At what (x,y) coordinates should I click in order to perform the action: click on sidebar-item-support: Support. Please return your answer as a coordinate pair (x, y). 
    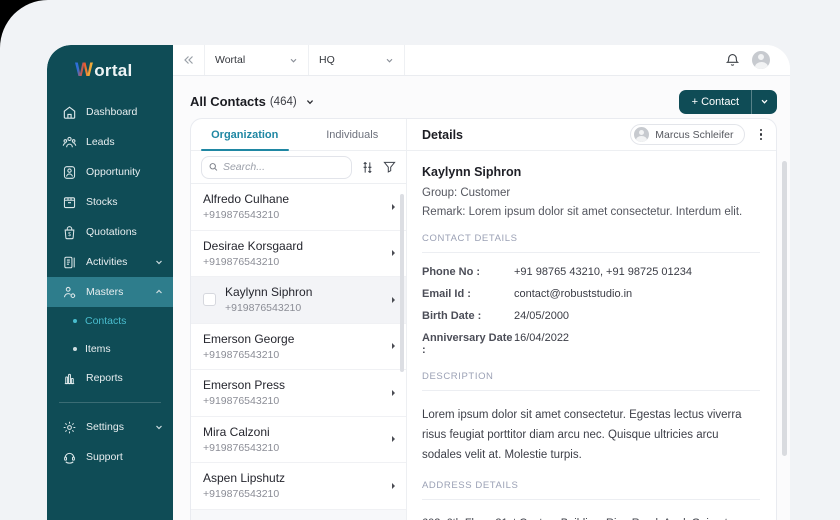
    Looking at the image, I should click on (110, 457).